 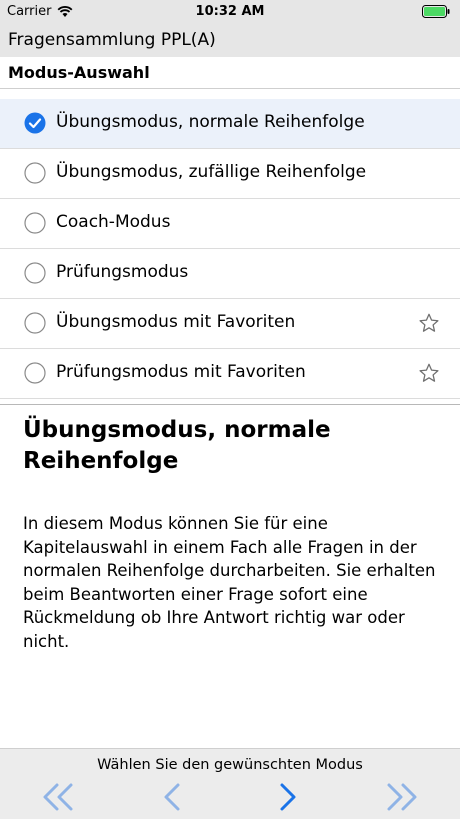 I want to click on mode-row-normal-order: Übungsmodus, normale Reihenfolge, so click(x=230, y=124).